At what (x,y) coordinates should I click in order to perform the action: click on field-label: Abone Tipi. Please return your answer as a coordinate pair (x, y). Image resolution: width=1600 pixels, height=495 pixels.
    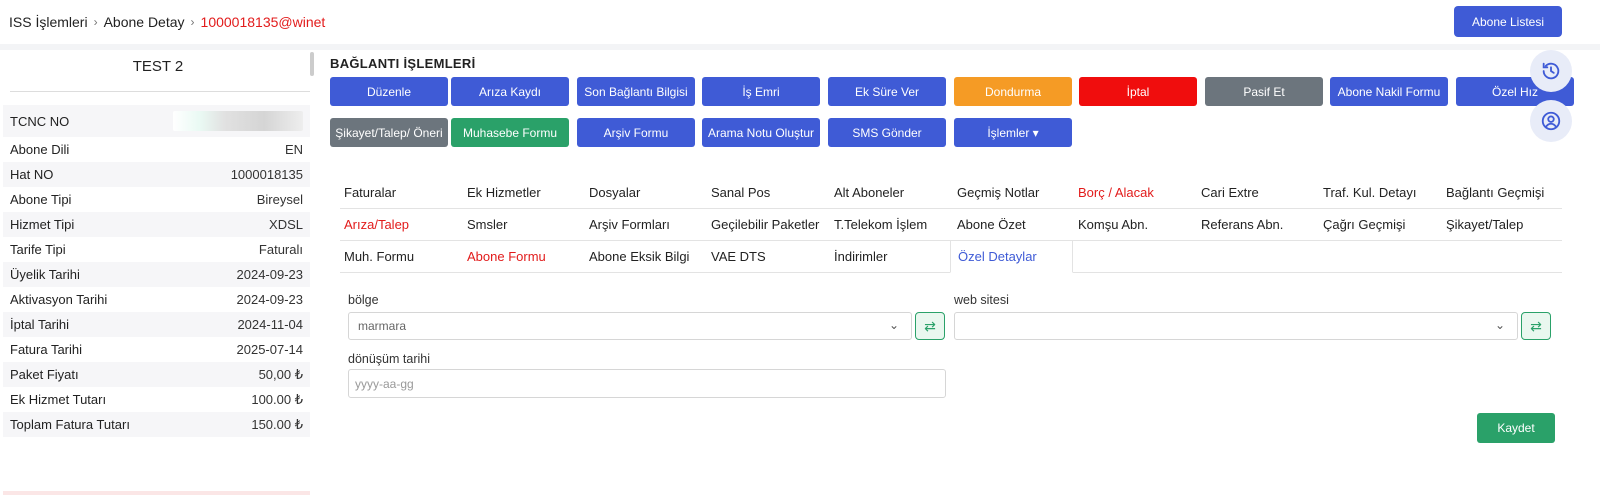
    Looking at the image, I should click on (41, 199).